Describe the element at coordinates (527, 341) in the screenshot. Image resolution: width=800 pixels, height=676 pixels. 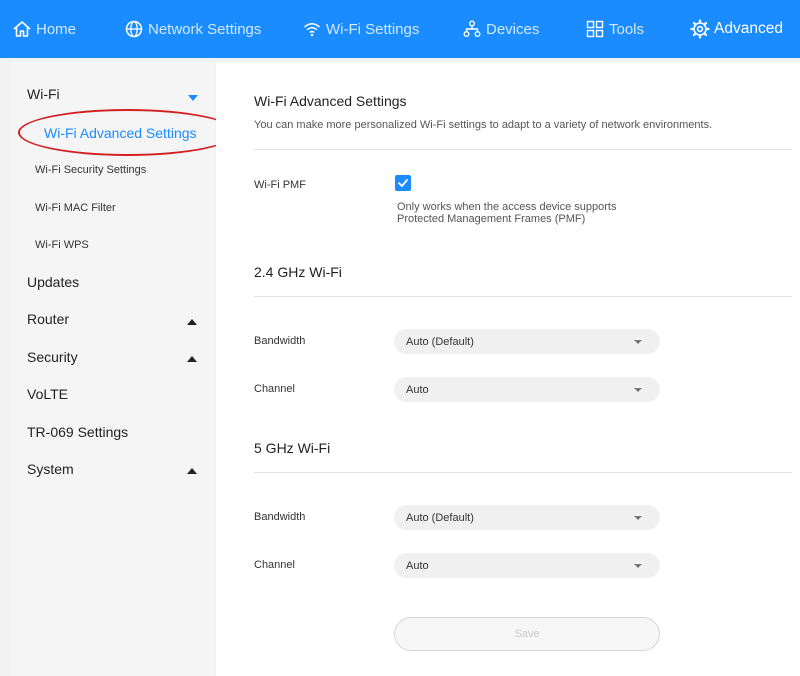
I see `bandwidth-select-2-4ghz: Auto (Default)` at that location.